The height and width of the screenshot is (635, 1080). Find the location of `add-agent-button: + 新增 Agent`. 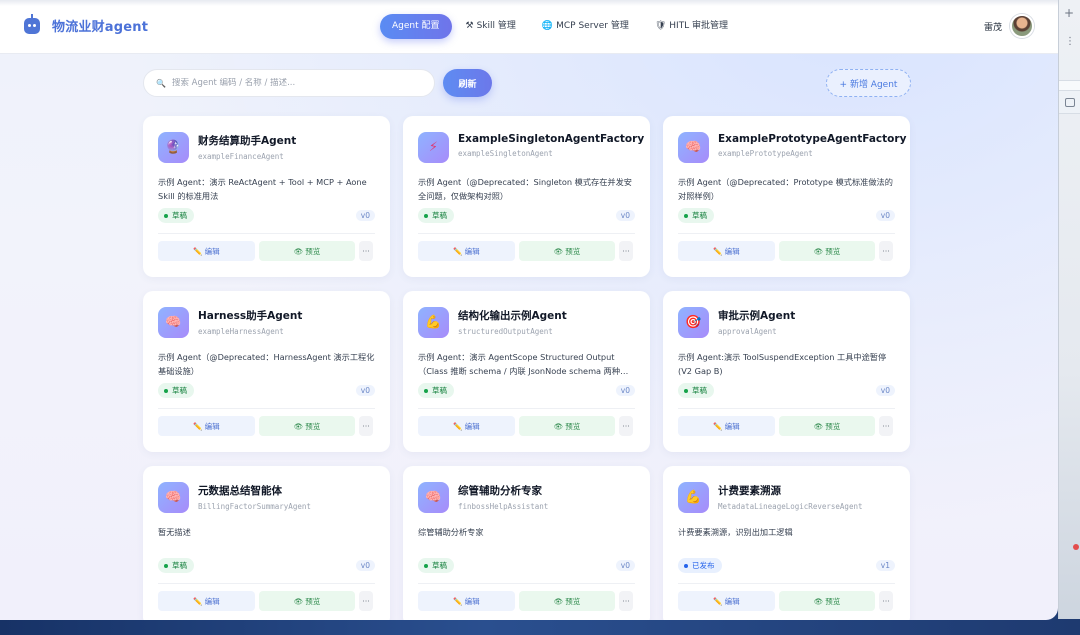

add-agent-button: + 新增 Agent is located at coordinates (868, 83).